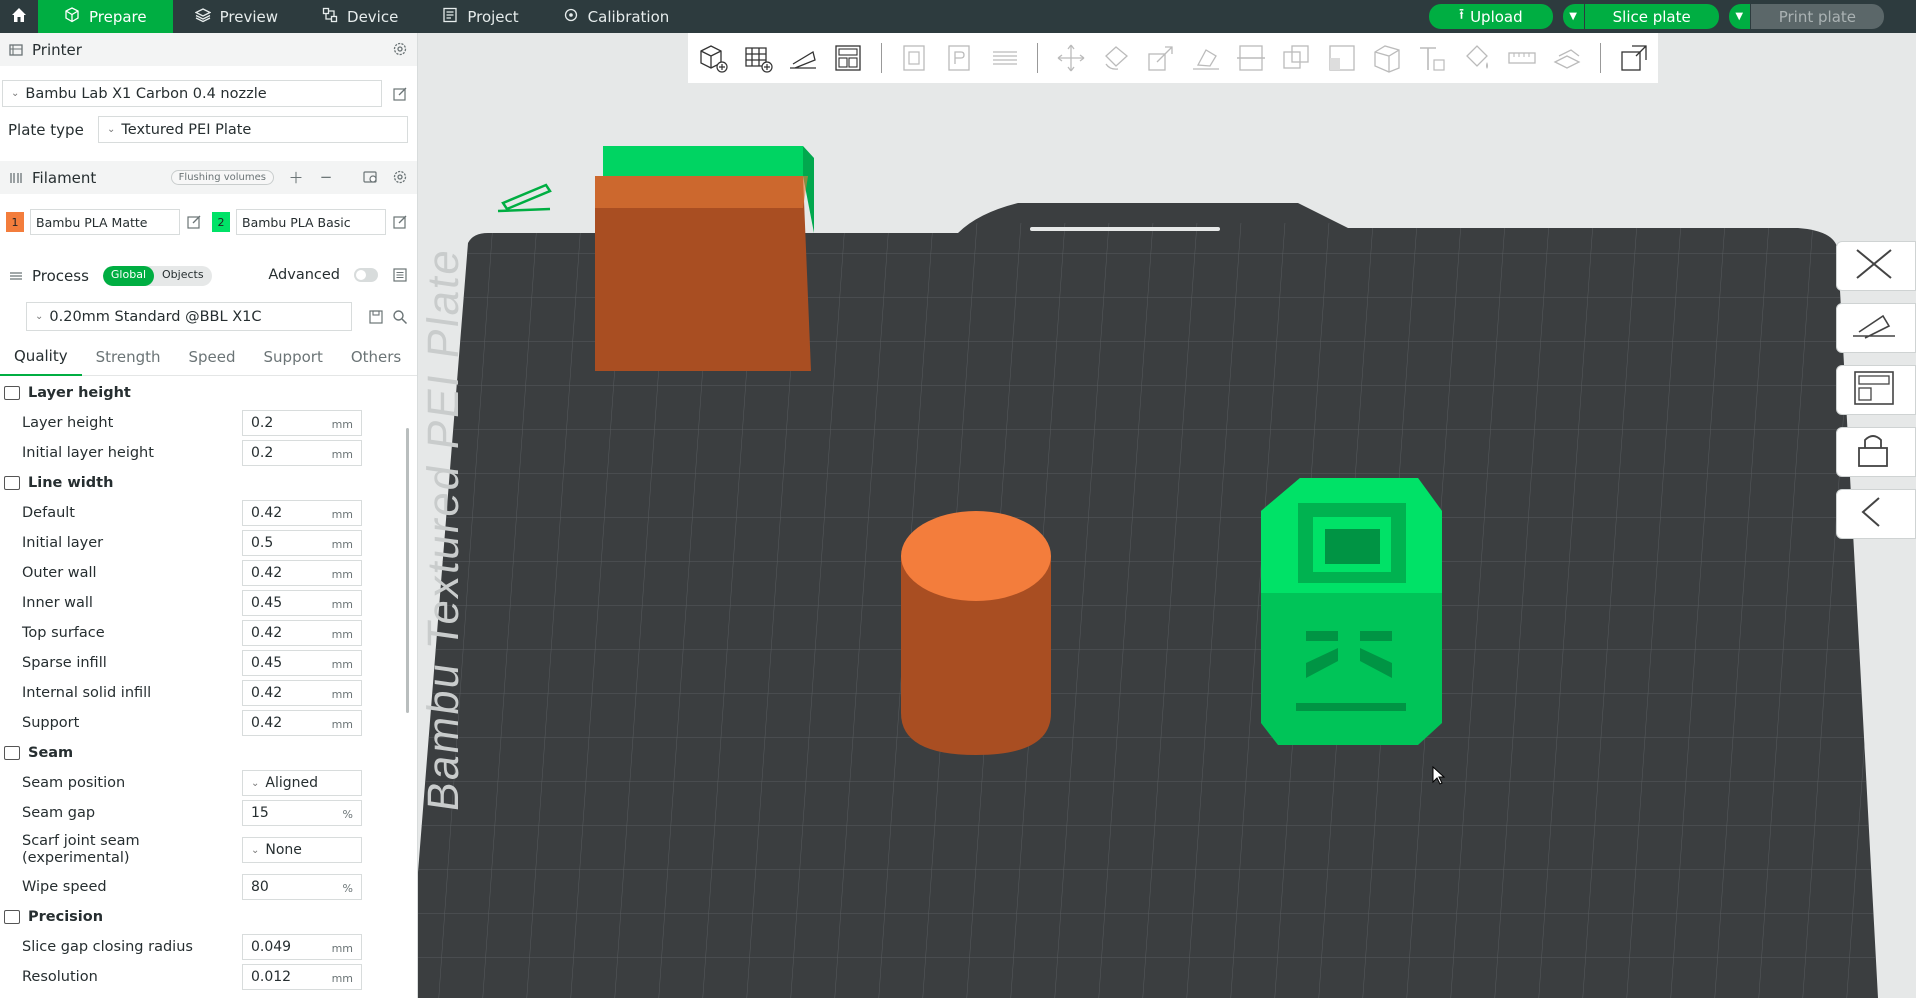 This screenshot has width=1916, height=998. Describe the element at coordinates (64, 177) in the screenshot. I see `filament-section-title: Filament` at that location.